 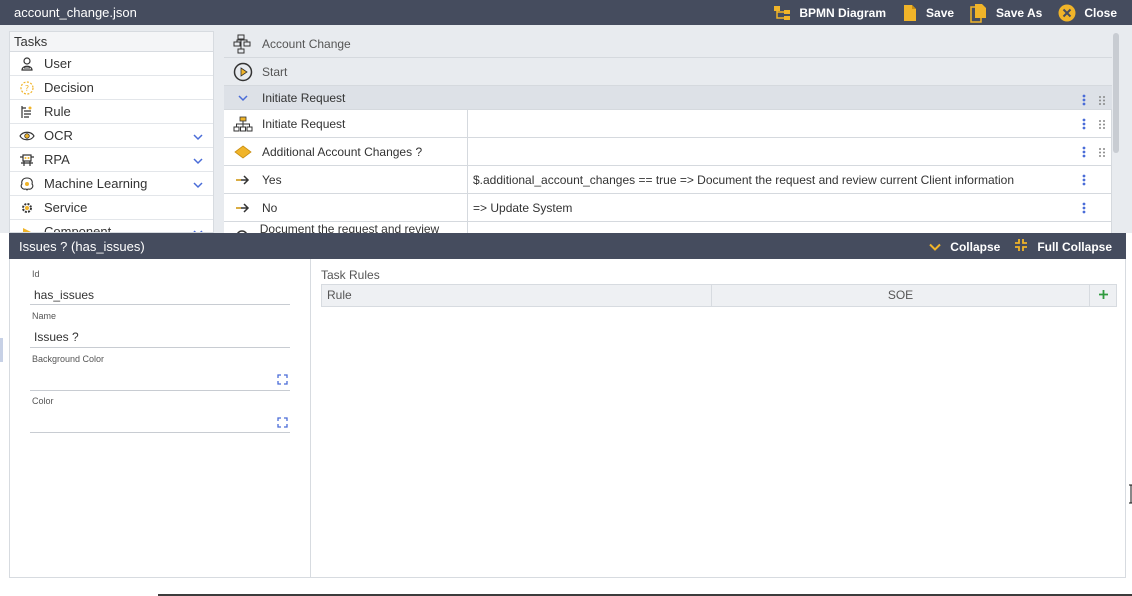 I want to click on component-icon, so click(x=27, y=228).